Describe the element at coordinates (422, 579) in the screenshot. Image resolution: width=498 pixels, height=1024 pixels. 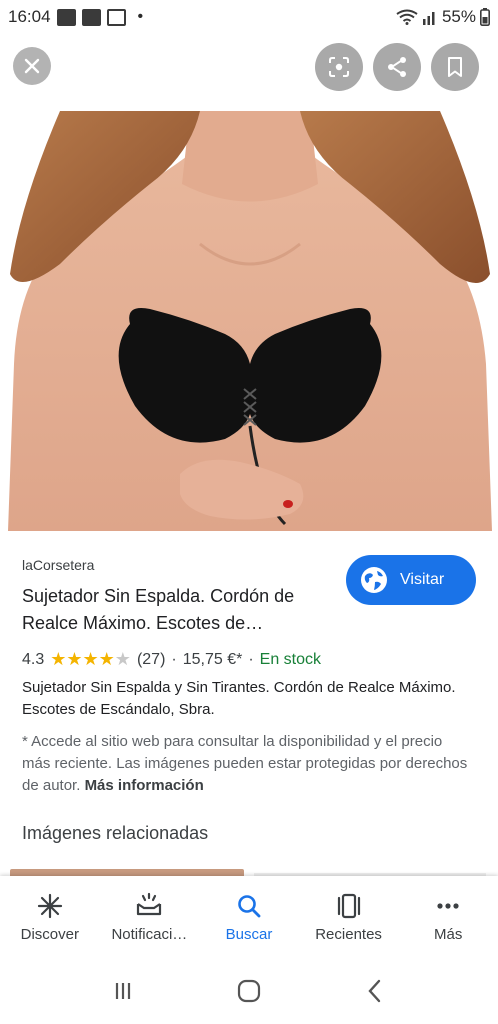
I see `visit-label: Visitar` at that location.